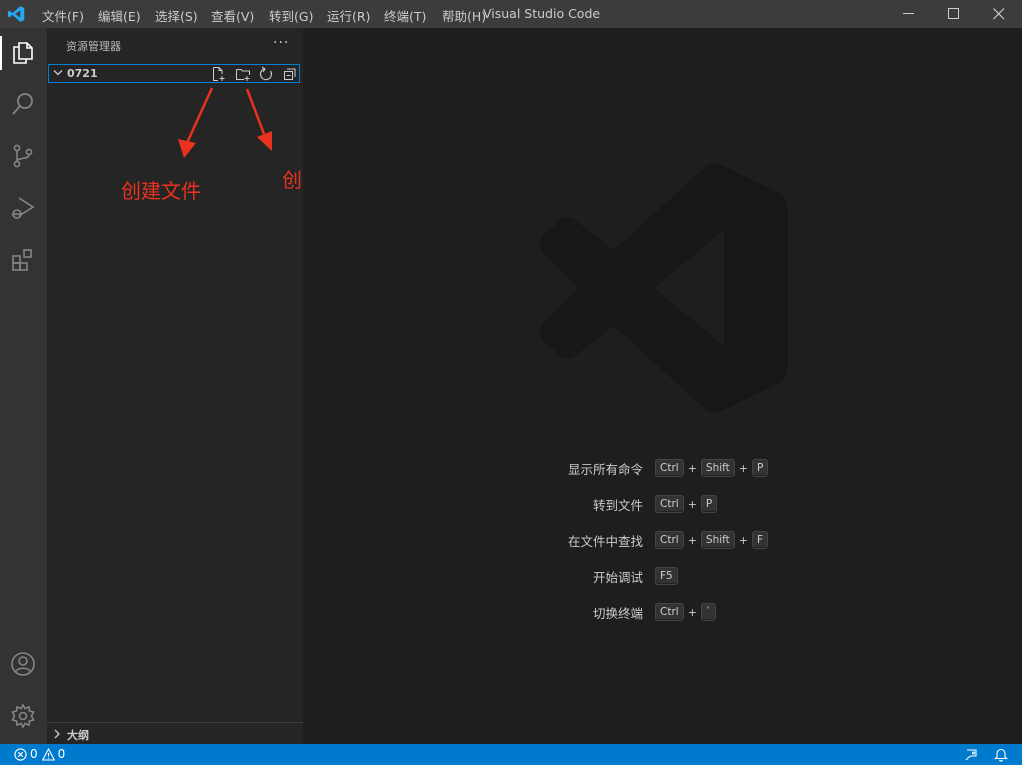 This screenshot has width=1022, height=765. I want to click on collapse-all-icon, so click(290, 74).